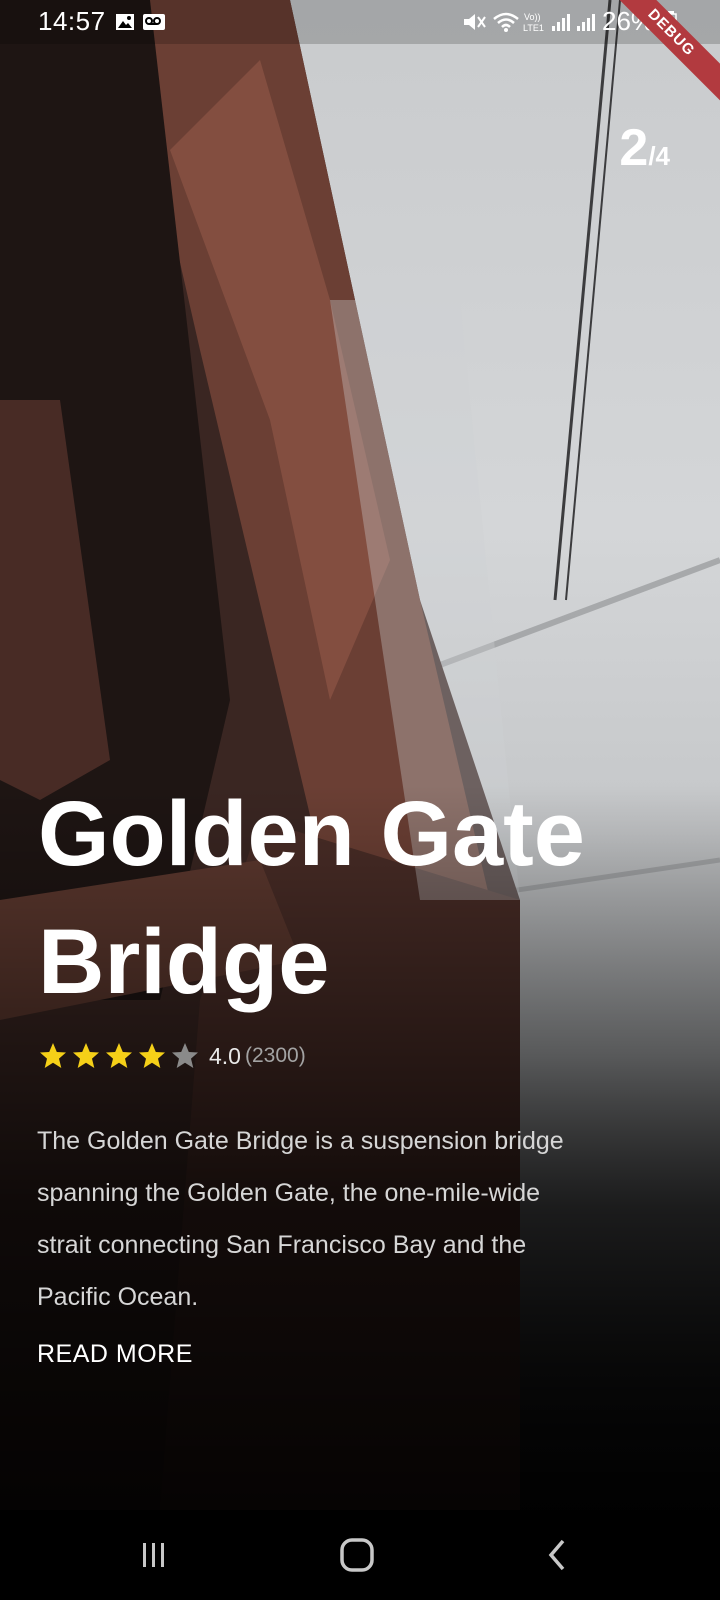 The image size is (720, 1600). I want to click on total-pages: /4, so click(659, 156).